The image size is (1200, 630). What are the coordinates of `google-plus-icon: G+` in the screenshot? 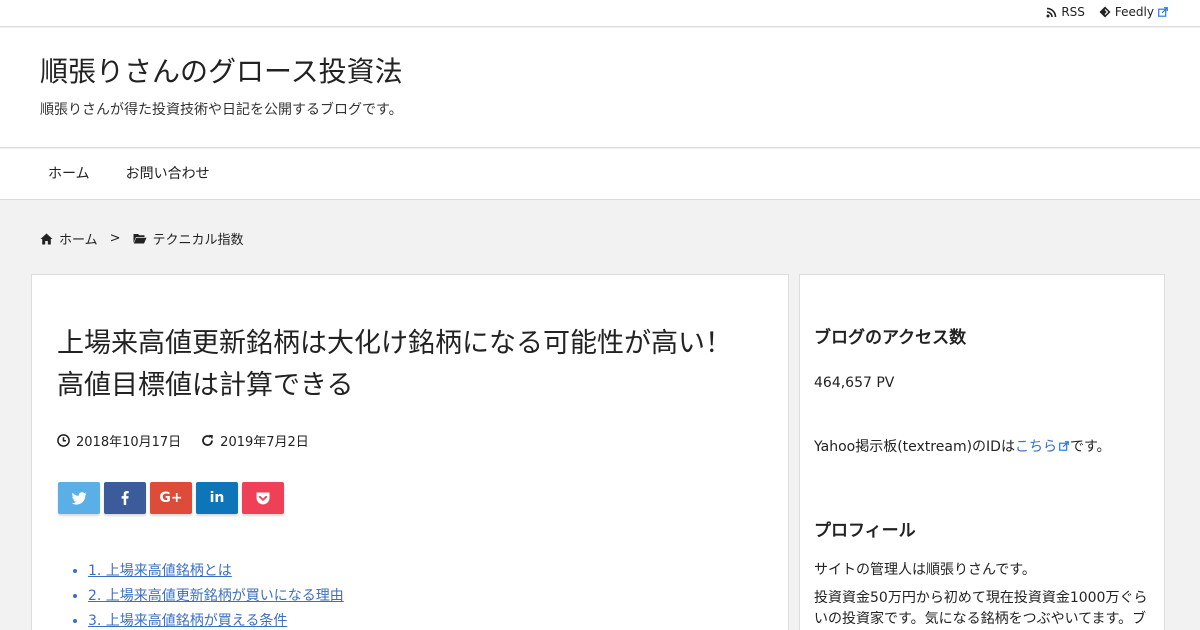 It's located at (171, 498).